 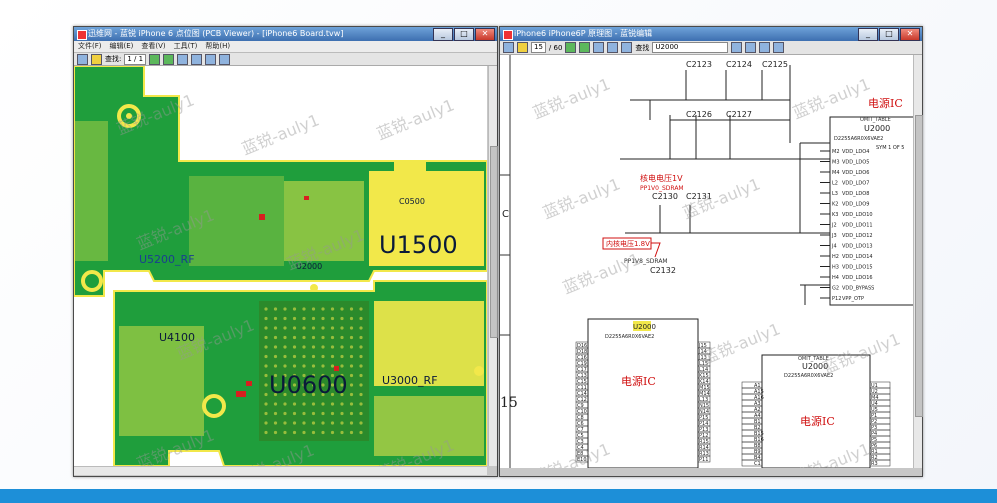 I want to click on pcb-vscroll-thumb, so click(x=494, y=242).